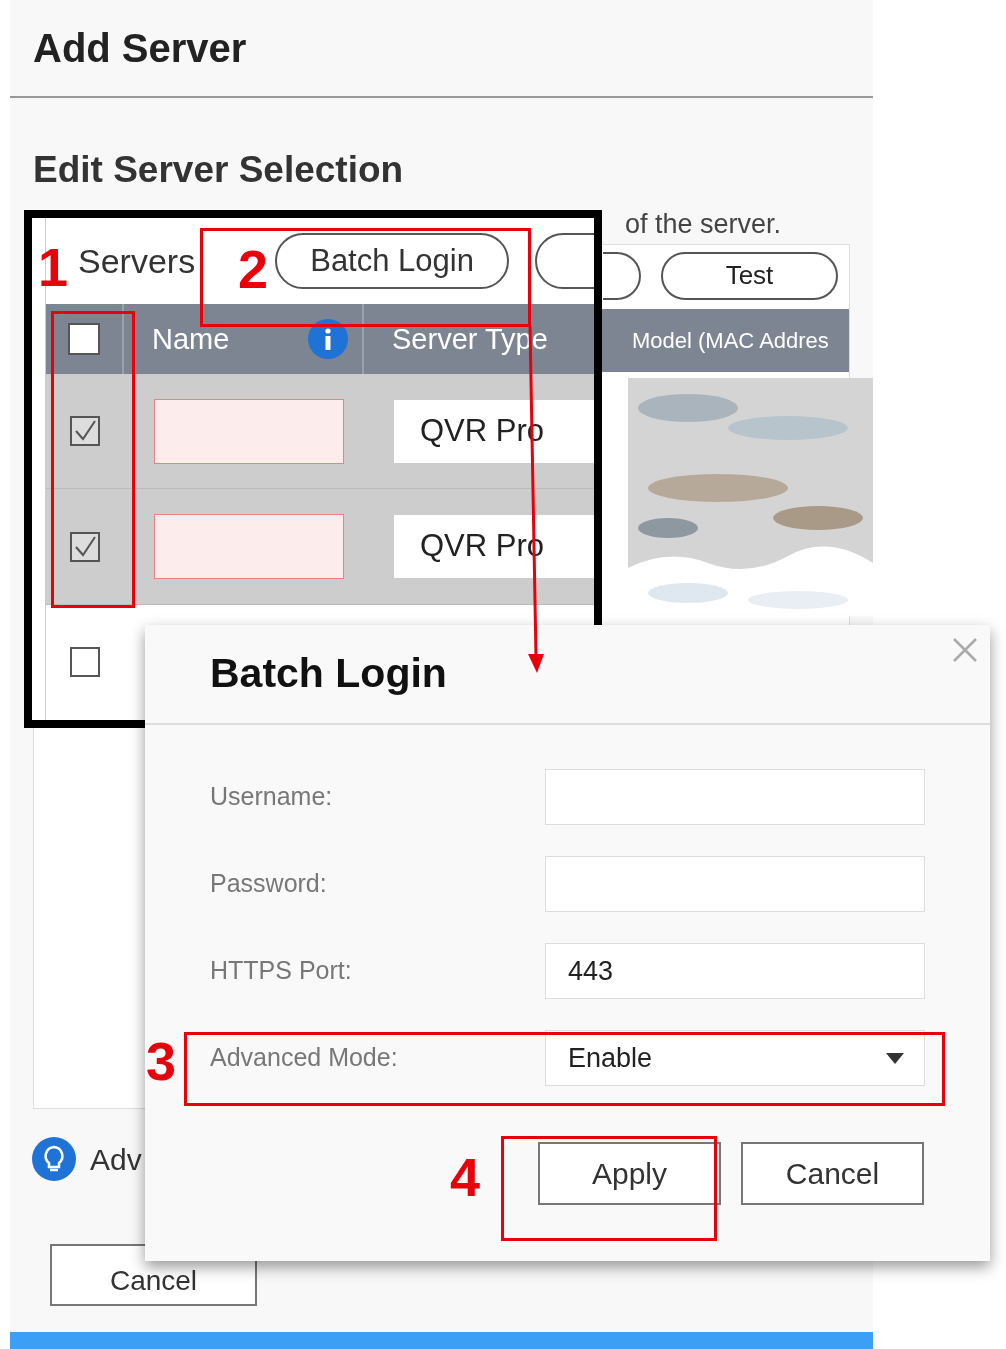 The height and width of the screenshot is (1349, 1006). I want to click on dialog-title: Batch Login, so click(328, 674).